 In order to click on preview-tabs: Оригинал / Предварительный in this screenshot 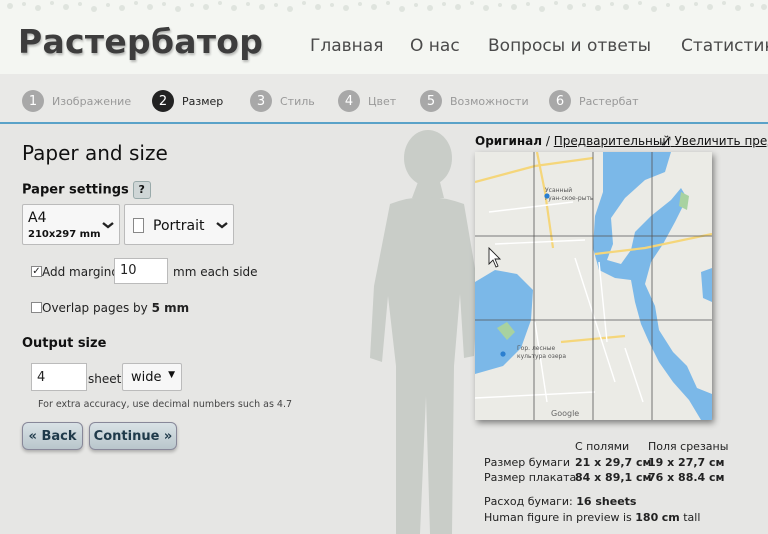, I will do `click(572, 141)`.